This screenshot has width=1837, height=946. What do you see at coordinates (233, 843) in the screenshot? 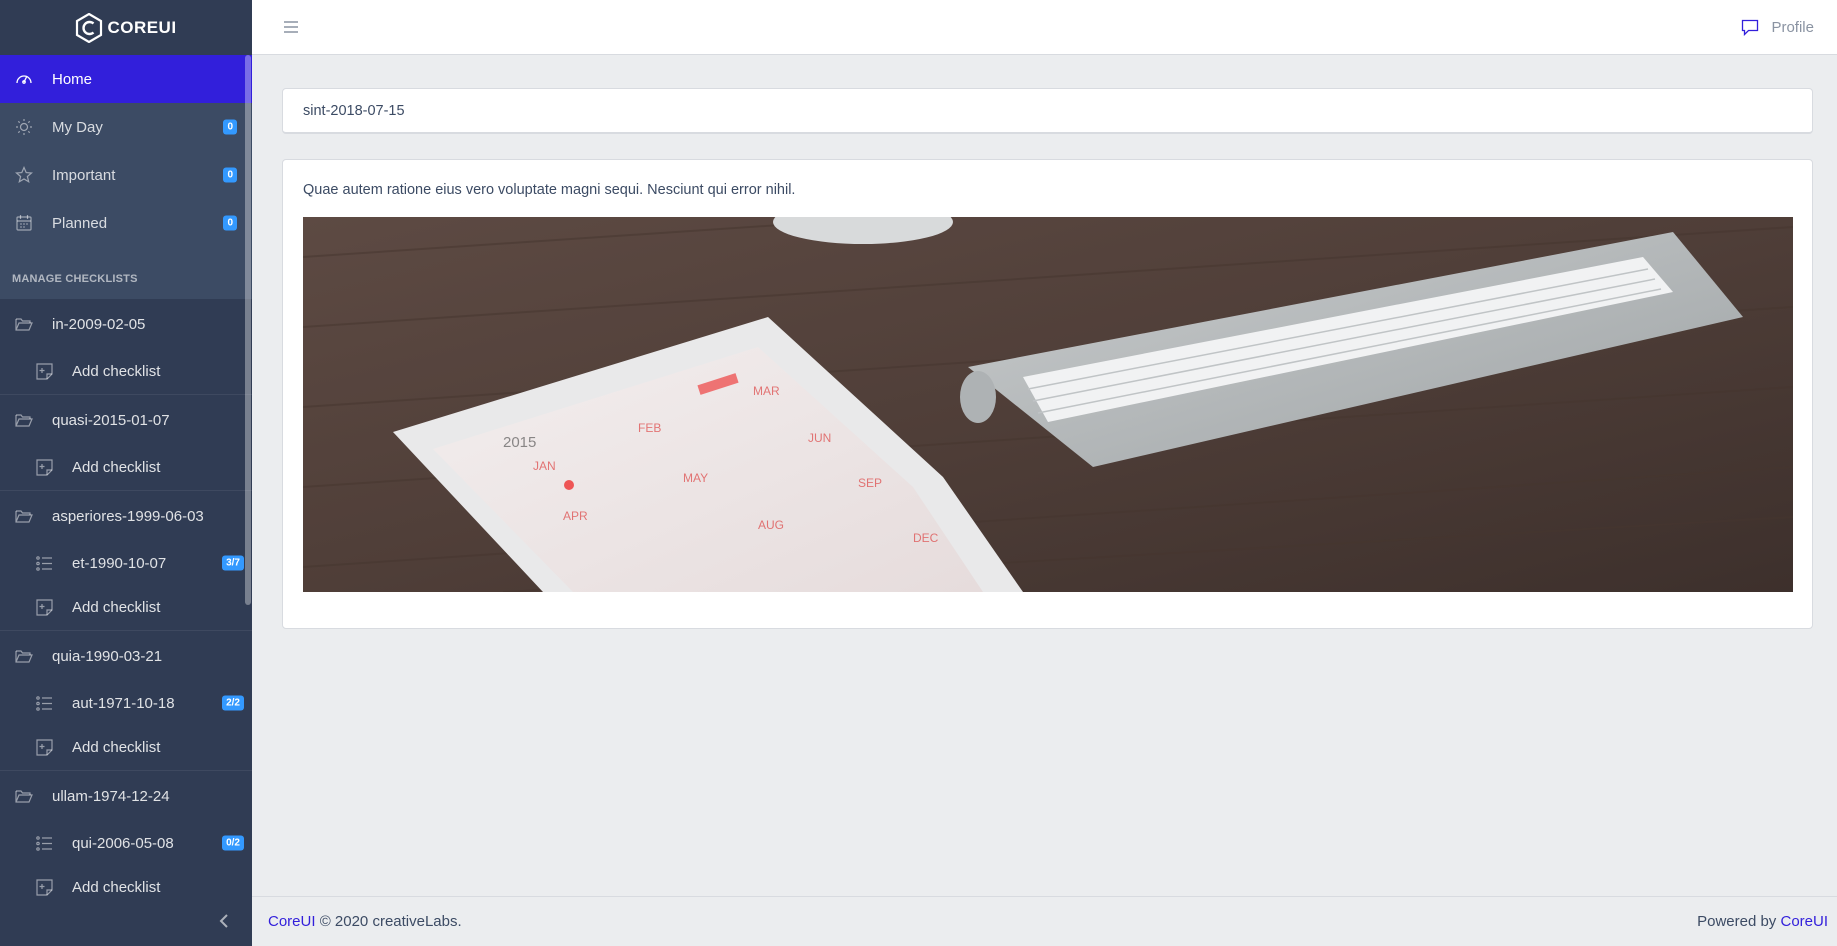
I see `progress-badge: 0/2` at bounding box center [233, 843].